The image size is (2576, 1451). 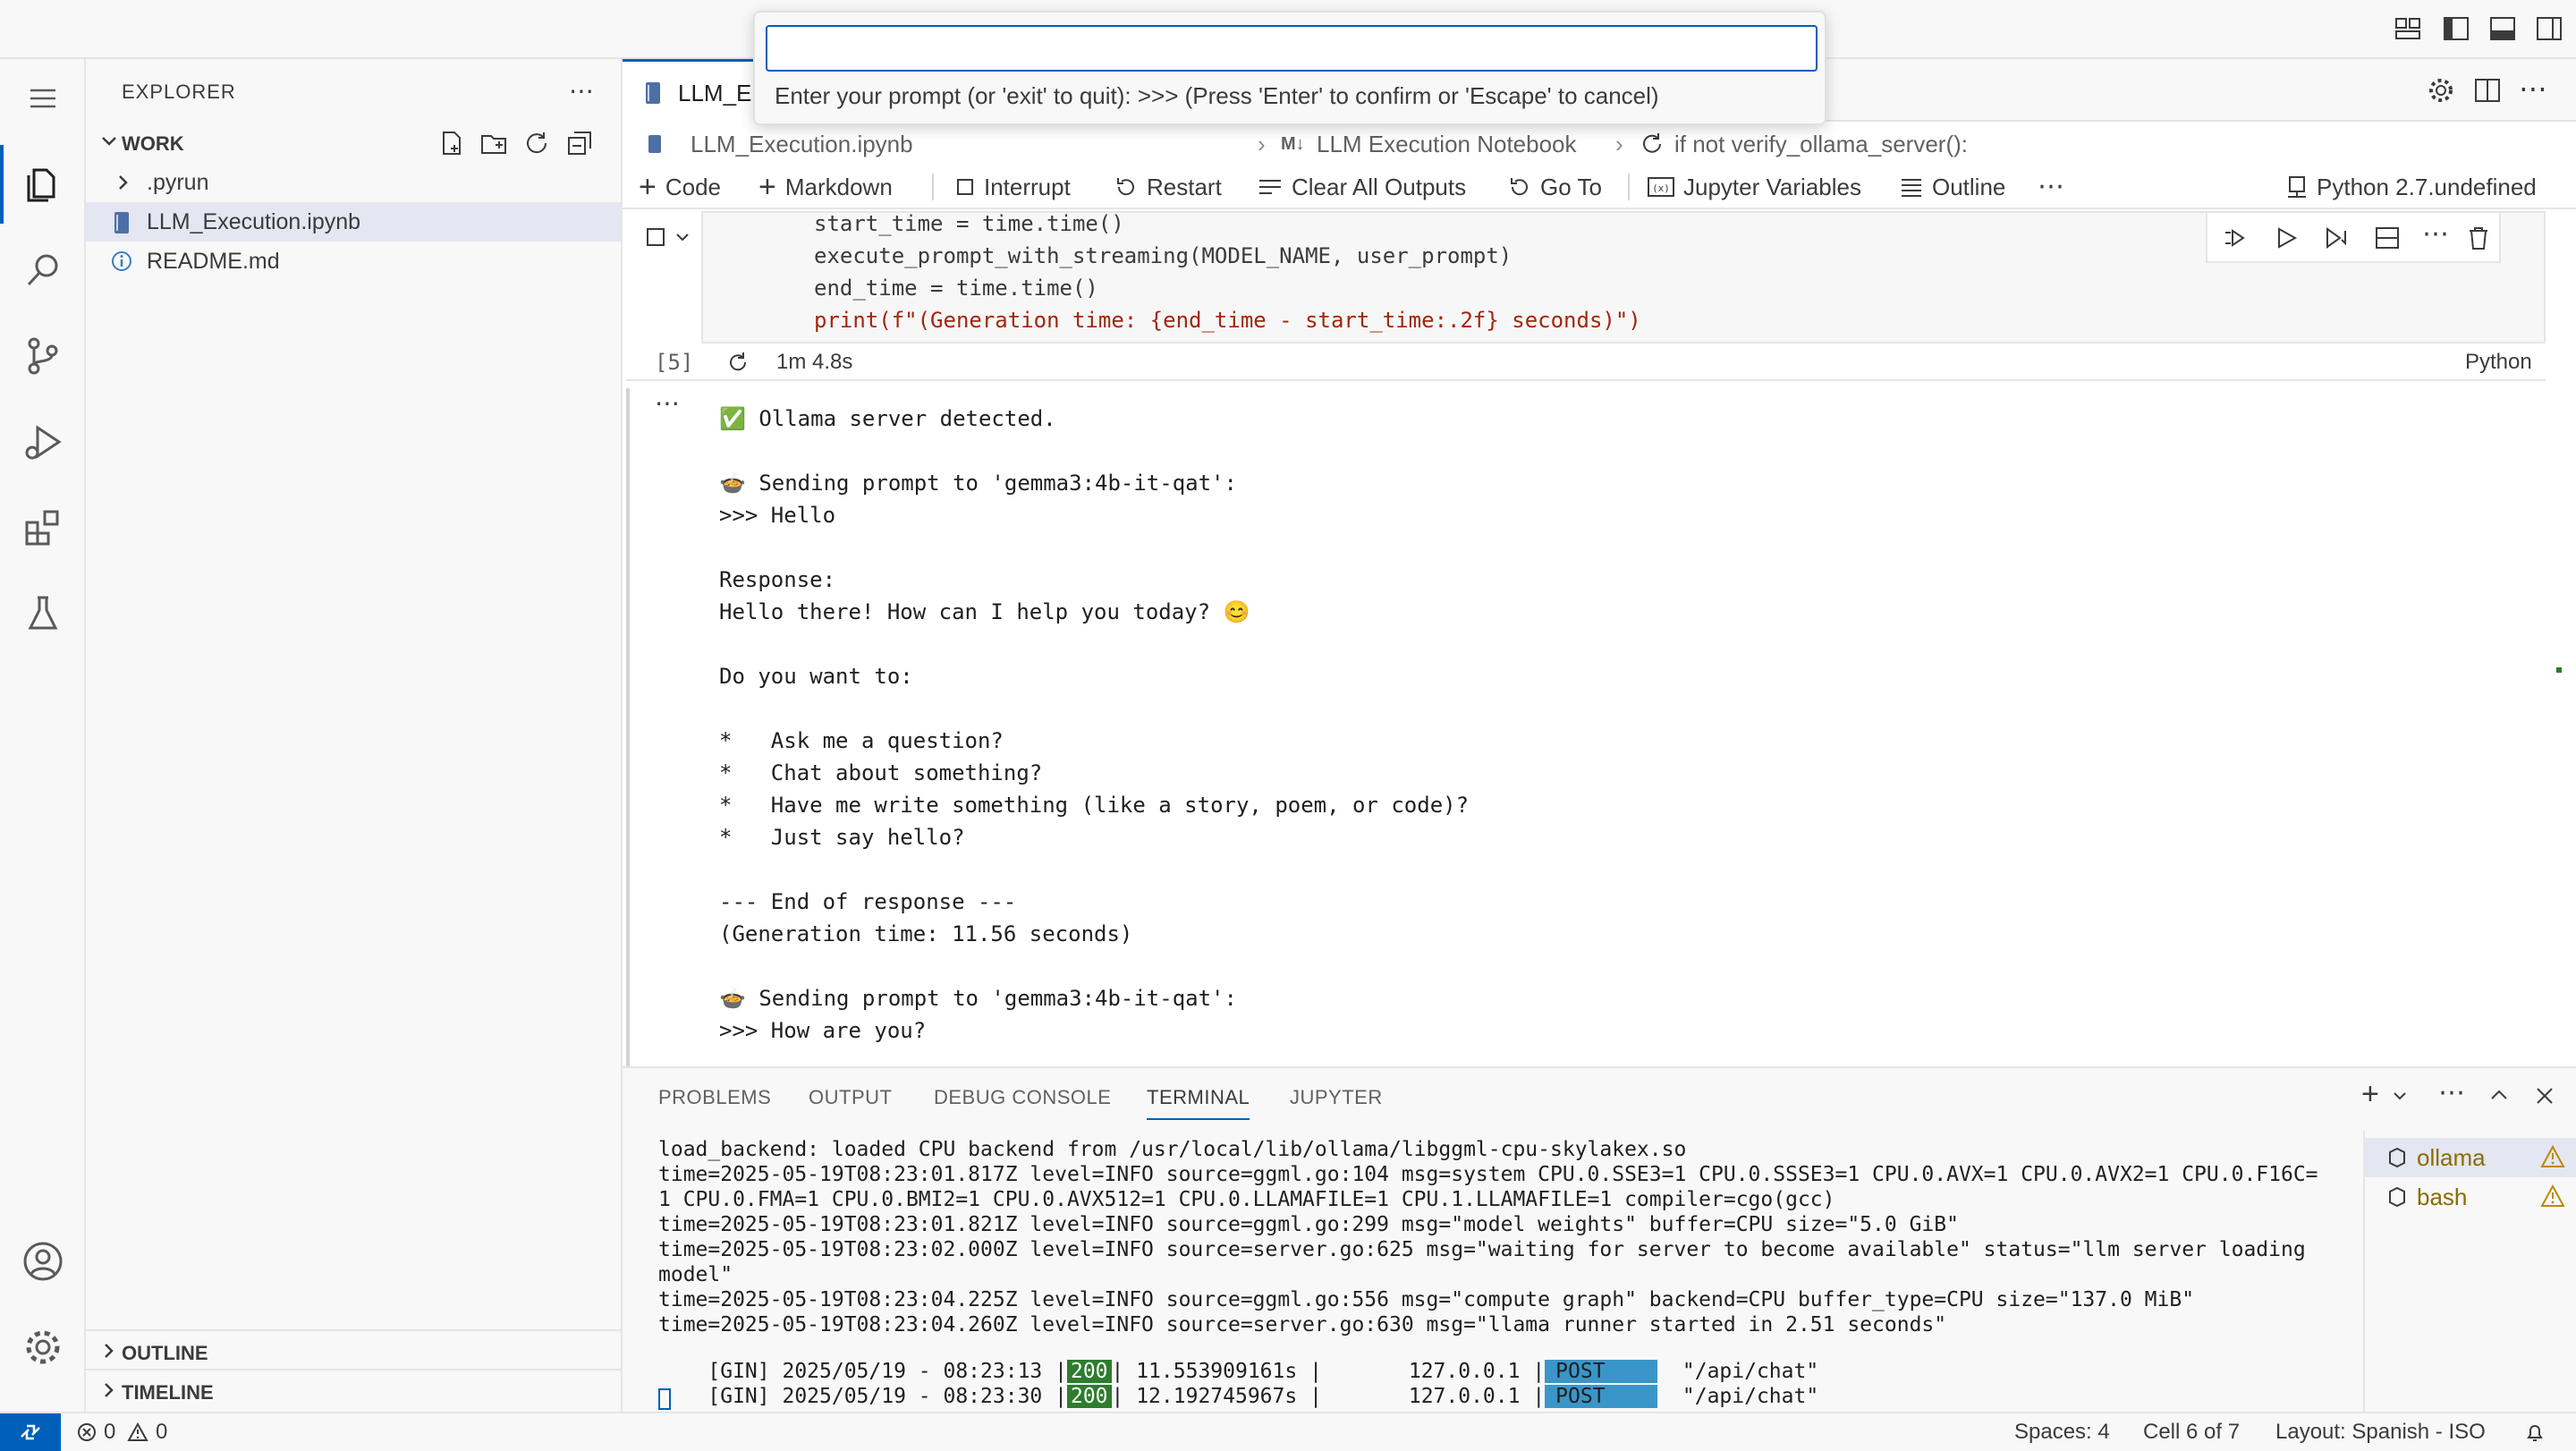 What do you see at coordinates (1022, 1097) in the screenshot?
I see `tab-debug-console: DEBUG CONSOLE` at bounding box center [1022, 1097].